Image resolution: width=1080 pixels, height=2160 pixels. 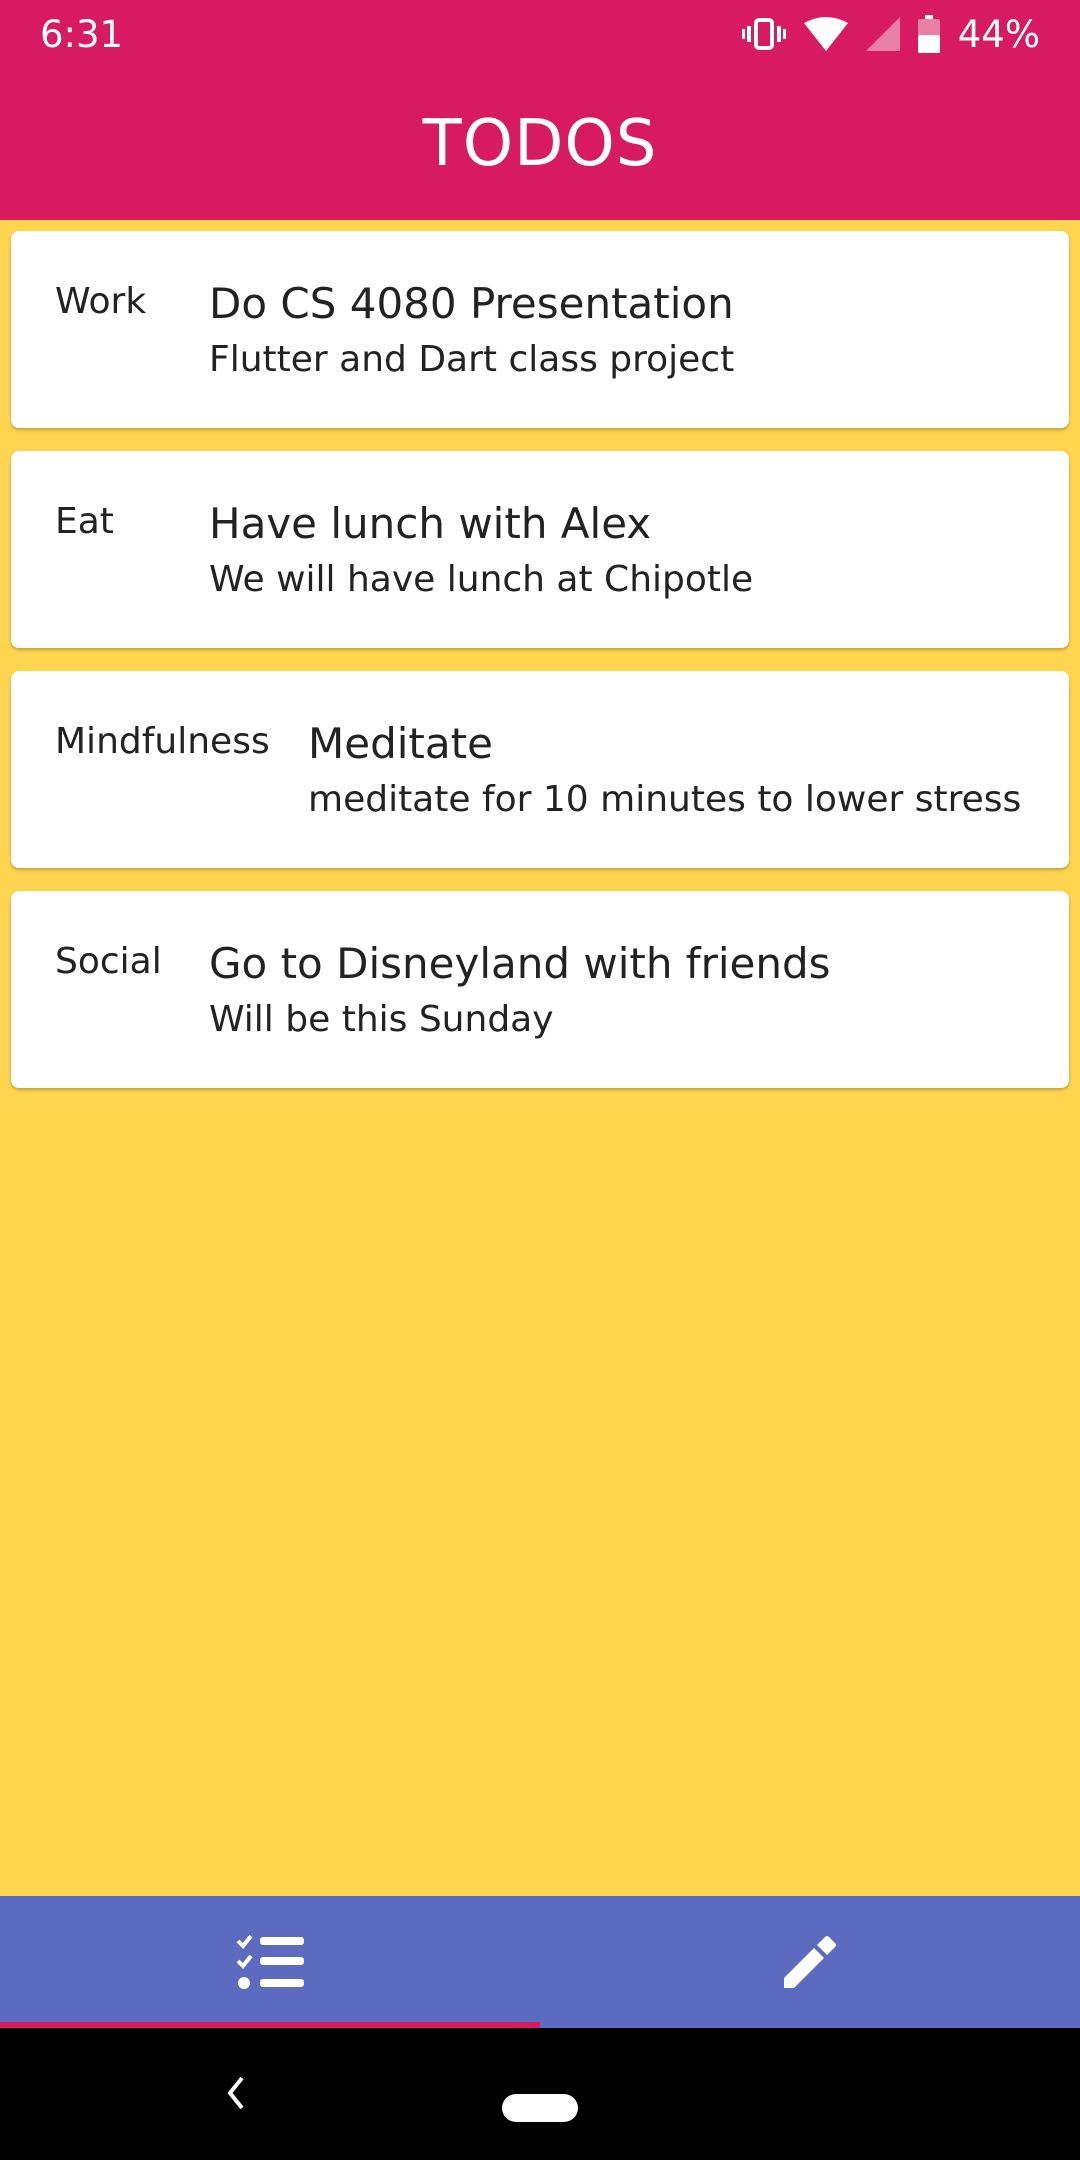 What do you see at coordinates (540, 2108) in the screenshot?
I see `home-button` at bounding box center [540, 2108].